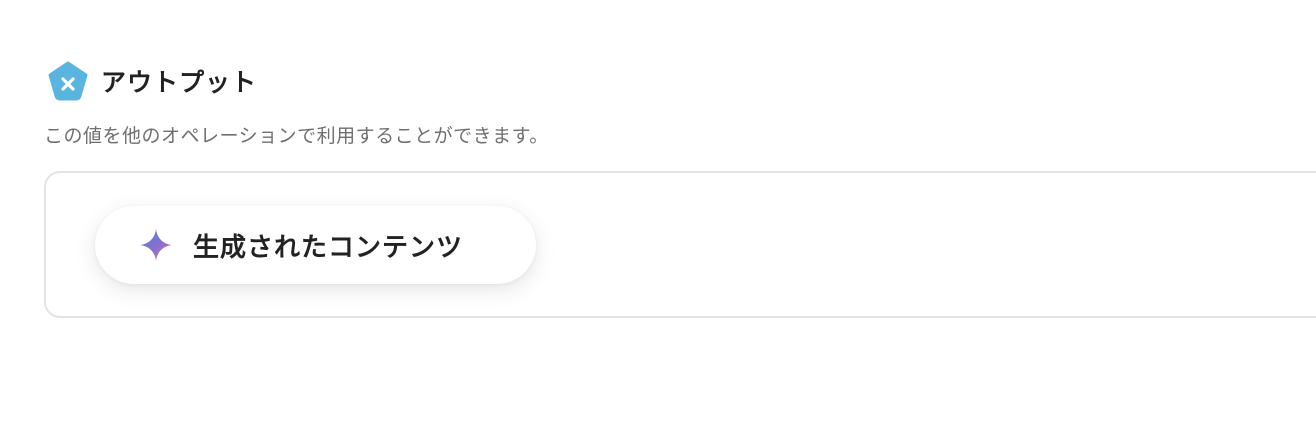  I want to click on output-description: この値を他のオペレーションで利用することができます。, so click(296, 136).